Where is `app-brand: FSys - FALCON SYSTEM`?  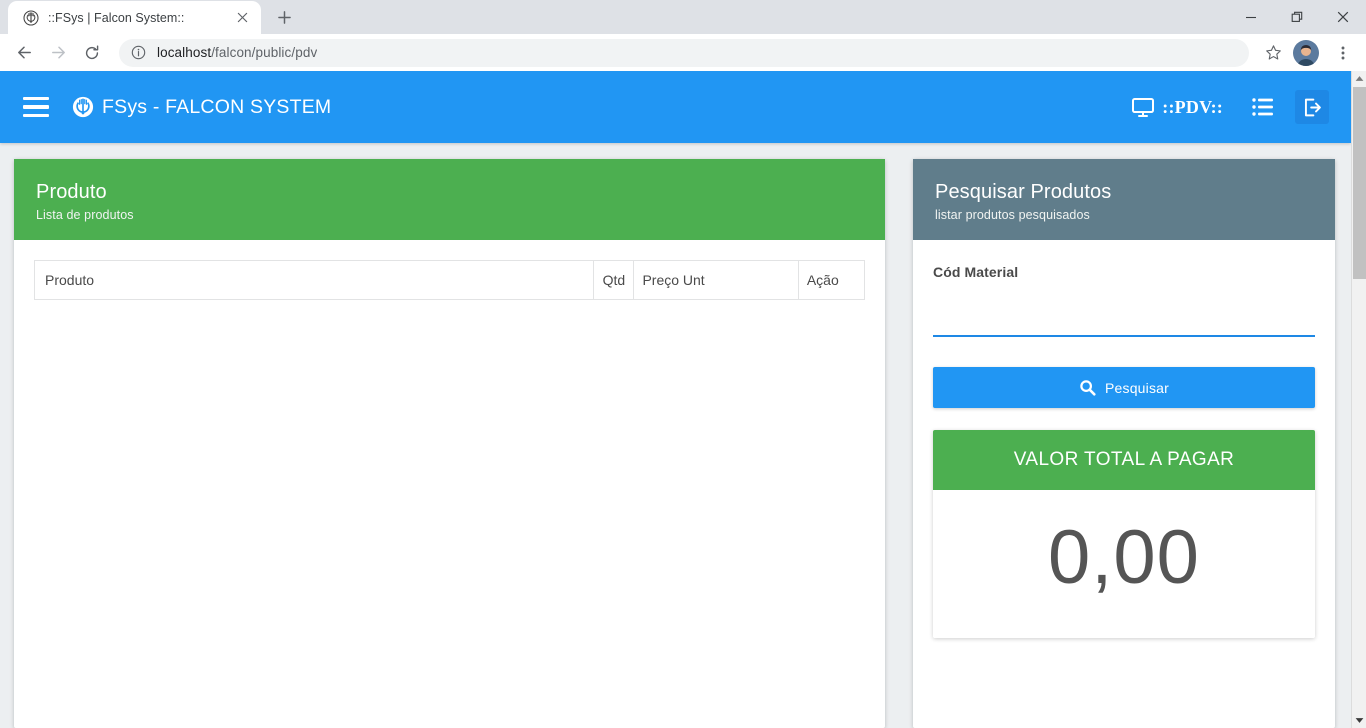
app-brand: FSys - FALCON SYSTEM is located at coordinates (201, 107).